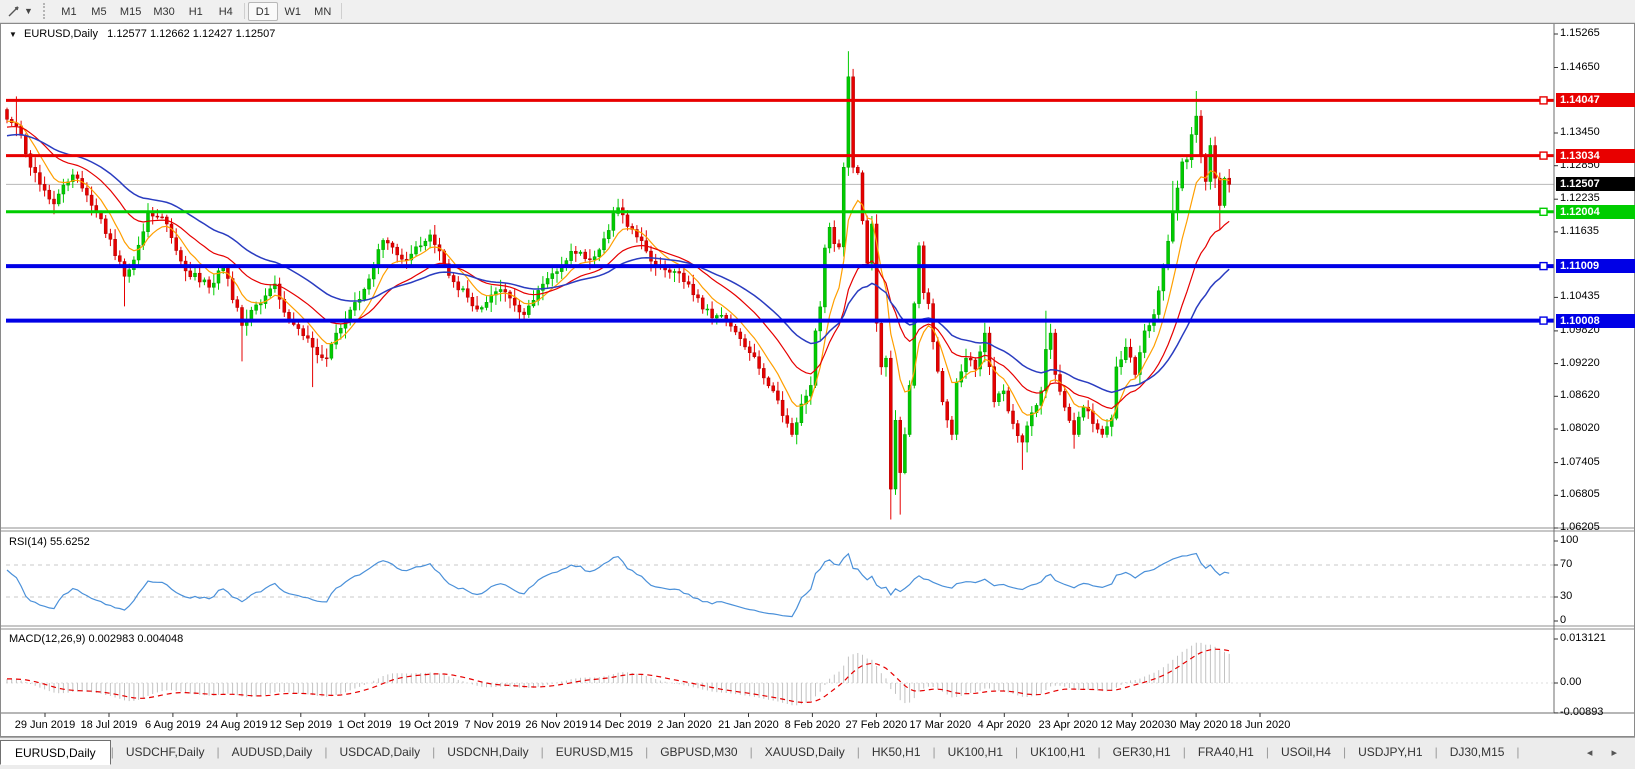 The width and height of the screenshot is (1635, 769). What do you see at coordinates (1563, 620) in the screenshot?
I see `rsi-axis-tick: 0` at bounding box center [1563, 620].